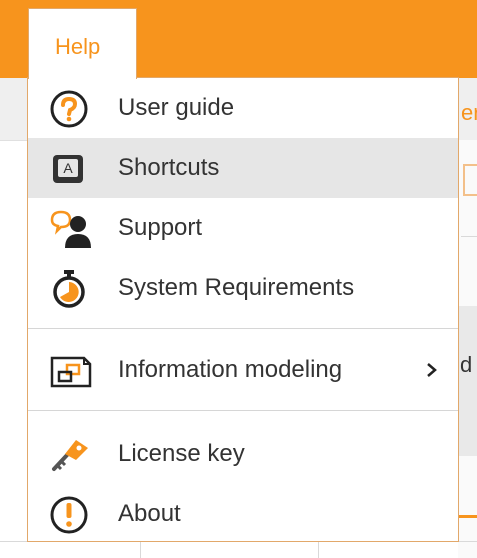 Image resolution: width=477 pixels, height=558 pixels. I want to click on help-menu-label: Help, so click(78, 46).